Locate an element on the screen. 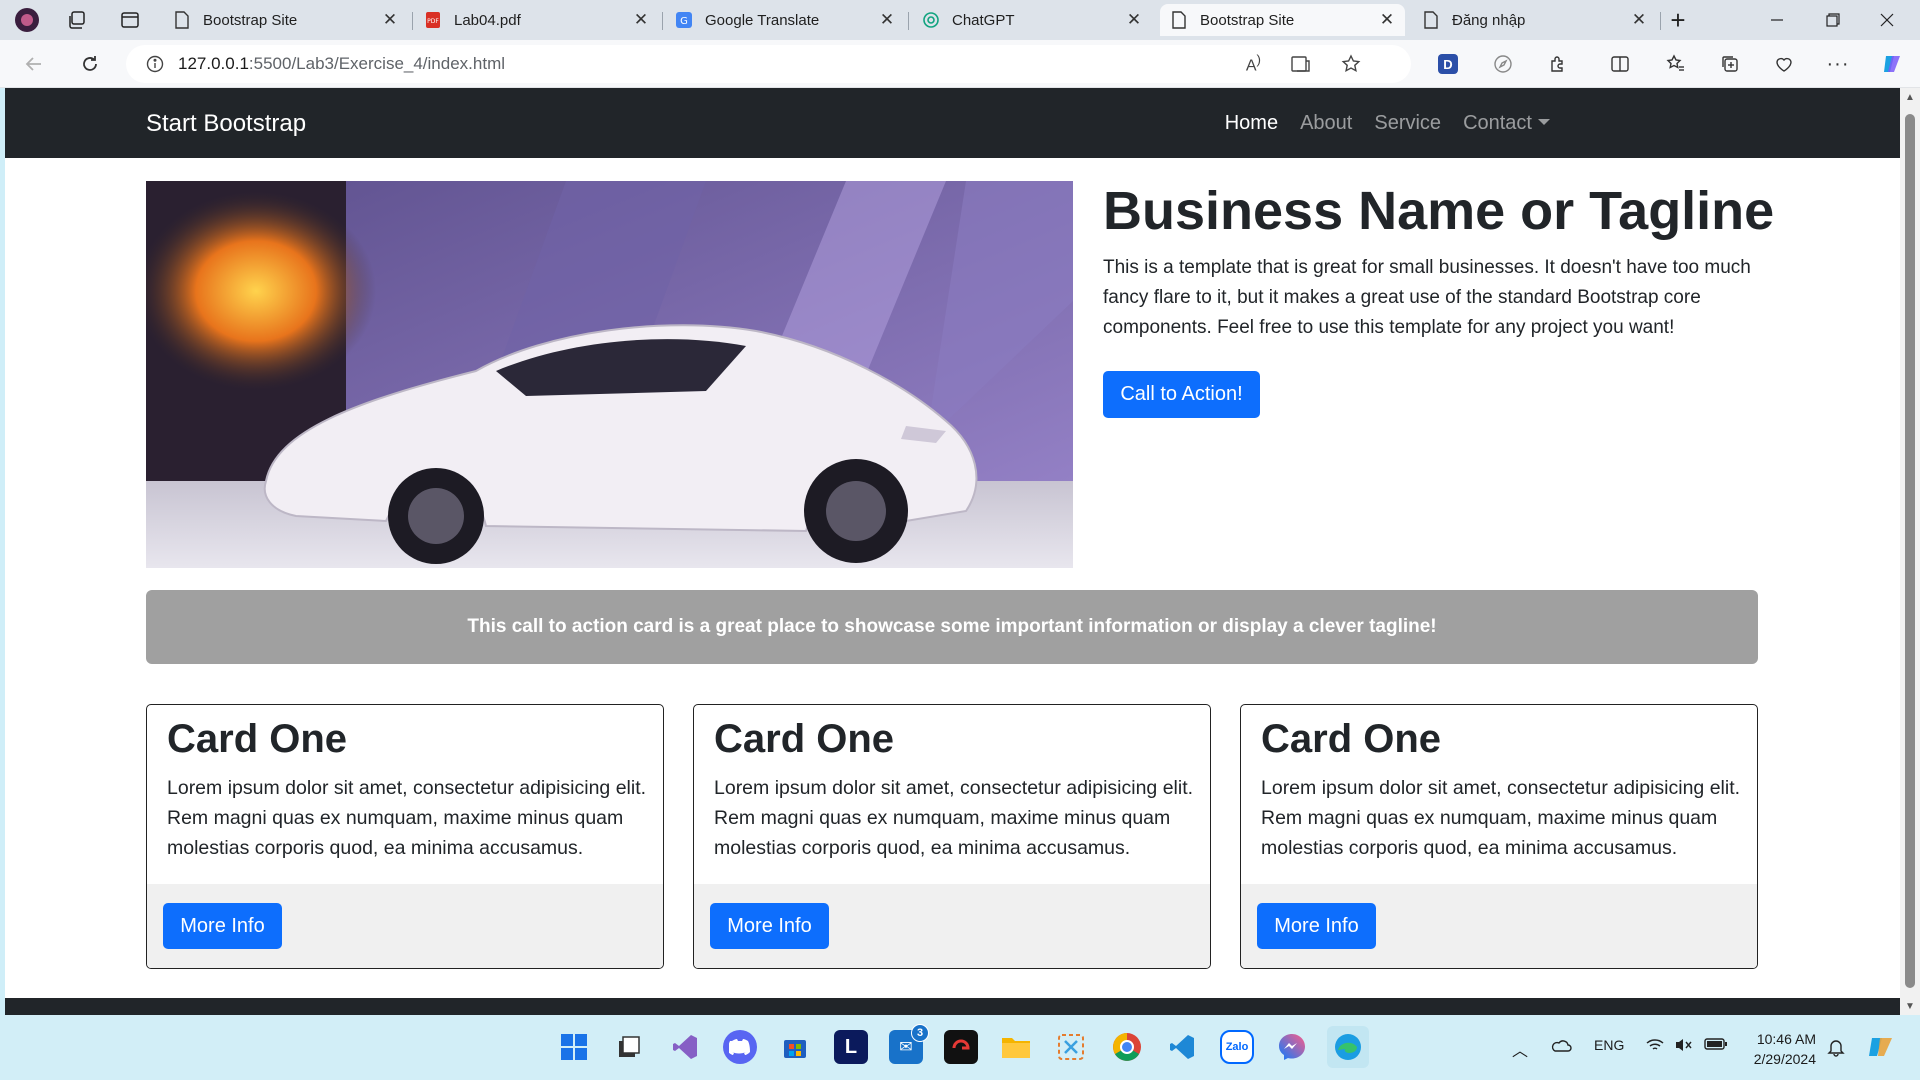  wifi-icon is located at coordinates (1655, 1046).